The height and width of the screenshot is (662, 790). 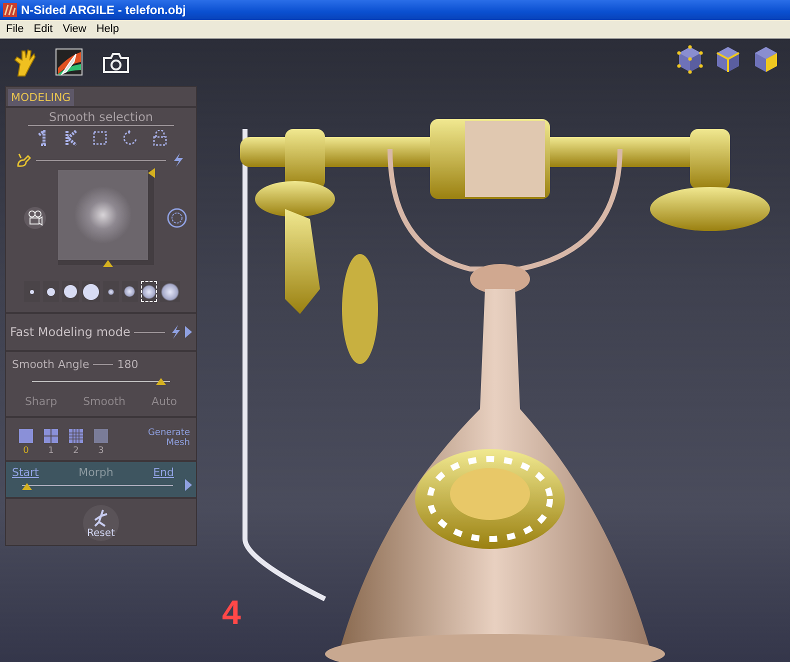 What do you see at coordinates (43, 29) in the screenshot?
I see `menu-item: Edit` at bounding box center [43, 29].